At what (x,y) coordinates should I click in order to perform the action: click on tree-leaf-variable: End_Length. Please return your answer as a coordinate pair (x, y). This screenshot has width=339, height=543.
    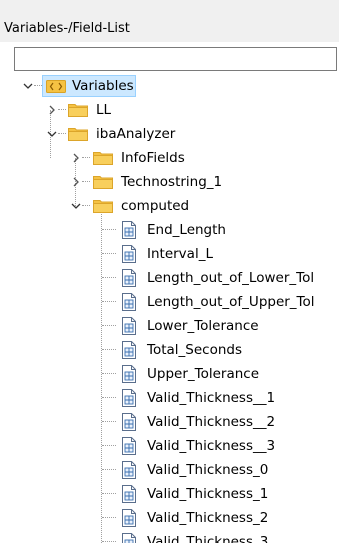
    Looking at the image, I should click on (169, 230).